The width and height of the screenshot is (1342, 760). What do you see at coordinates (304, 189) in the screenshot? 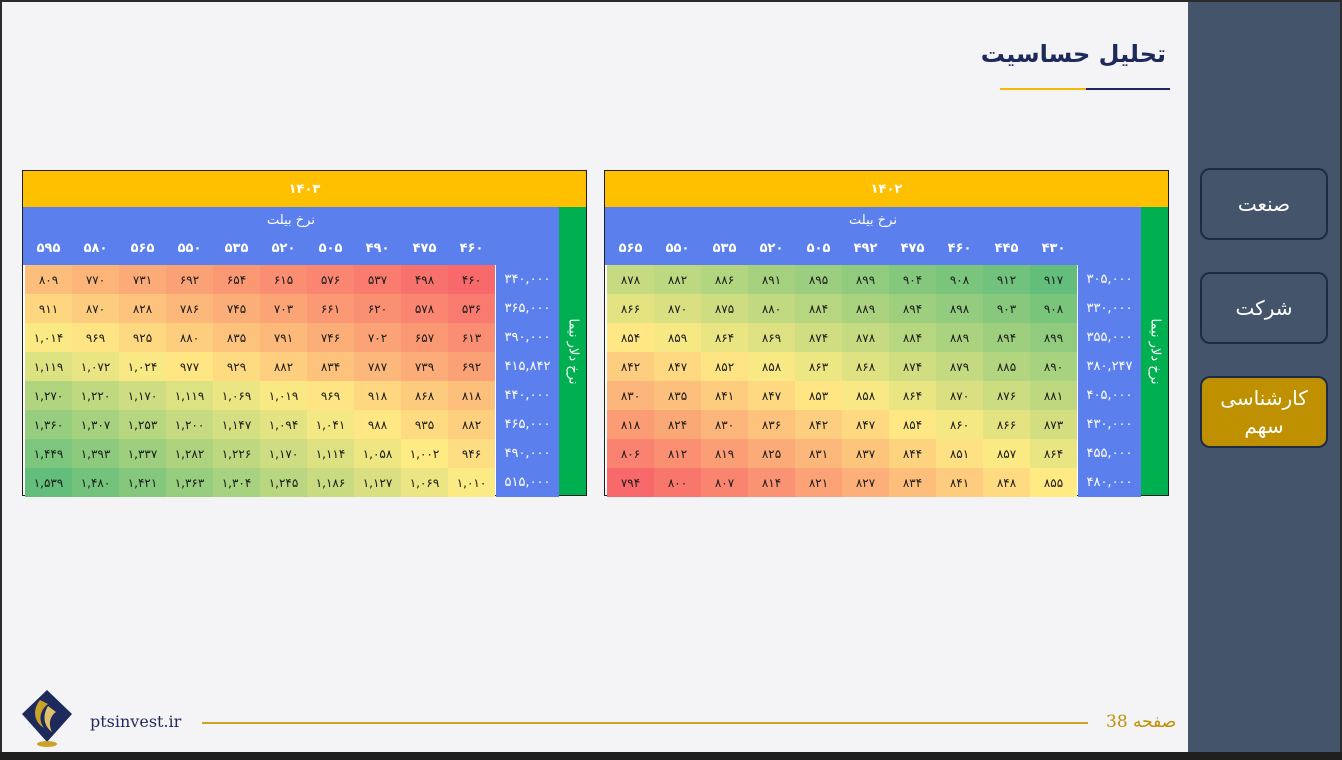
I see `table-year-header: ۱۴۰۳` at bounding box center [304, 189].